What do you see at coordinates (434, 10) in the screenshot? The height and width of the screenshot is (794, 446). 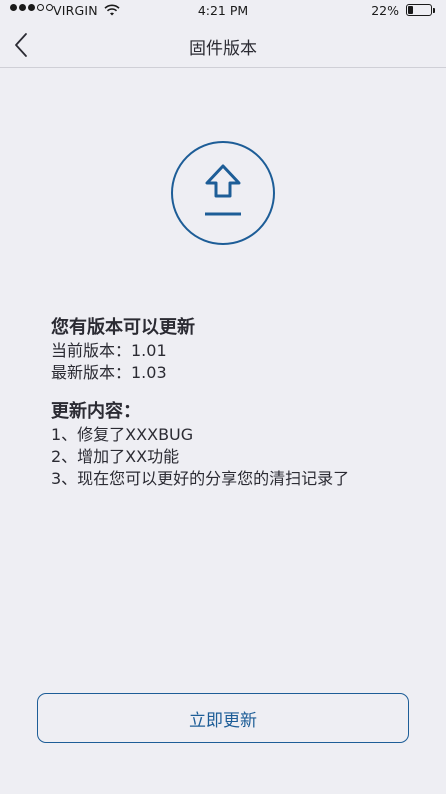 I see `battery-tip` at bounding box center [434, 10].